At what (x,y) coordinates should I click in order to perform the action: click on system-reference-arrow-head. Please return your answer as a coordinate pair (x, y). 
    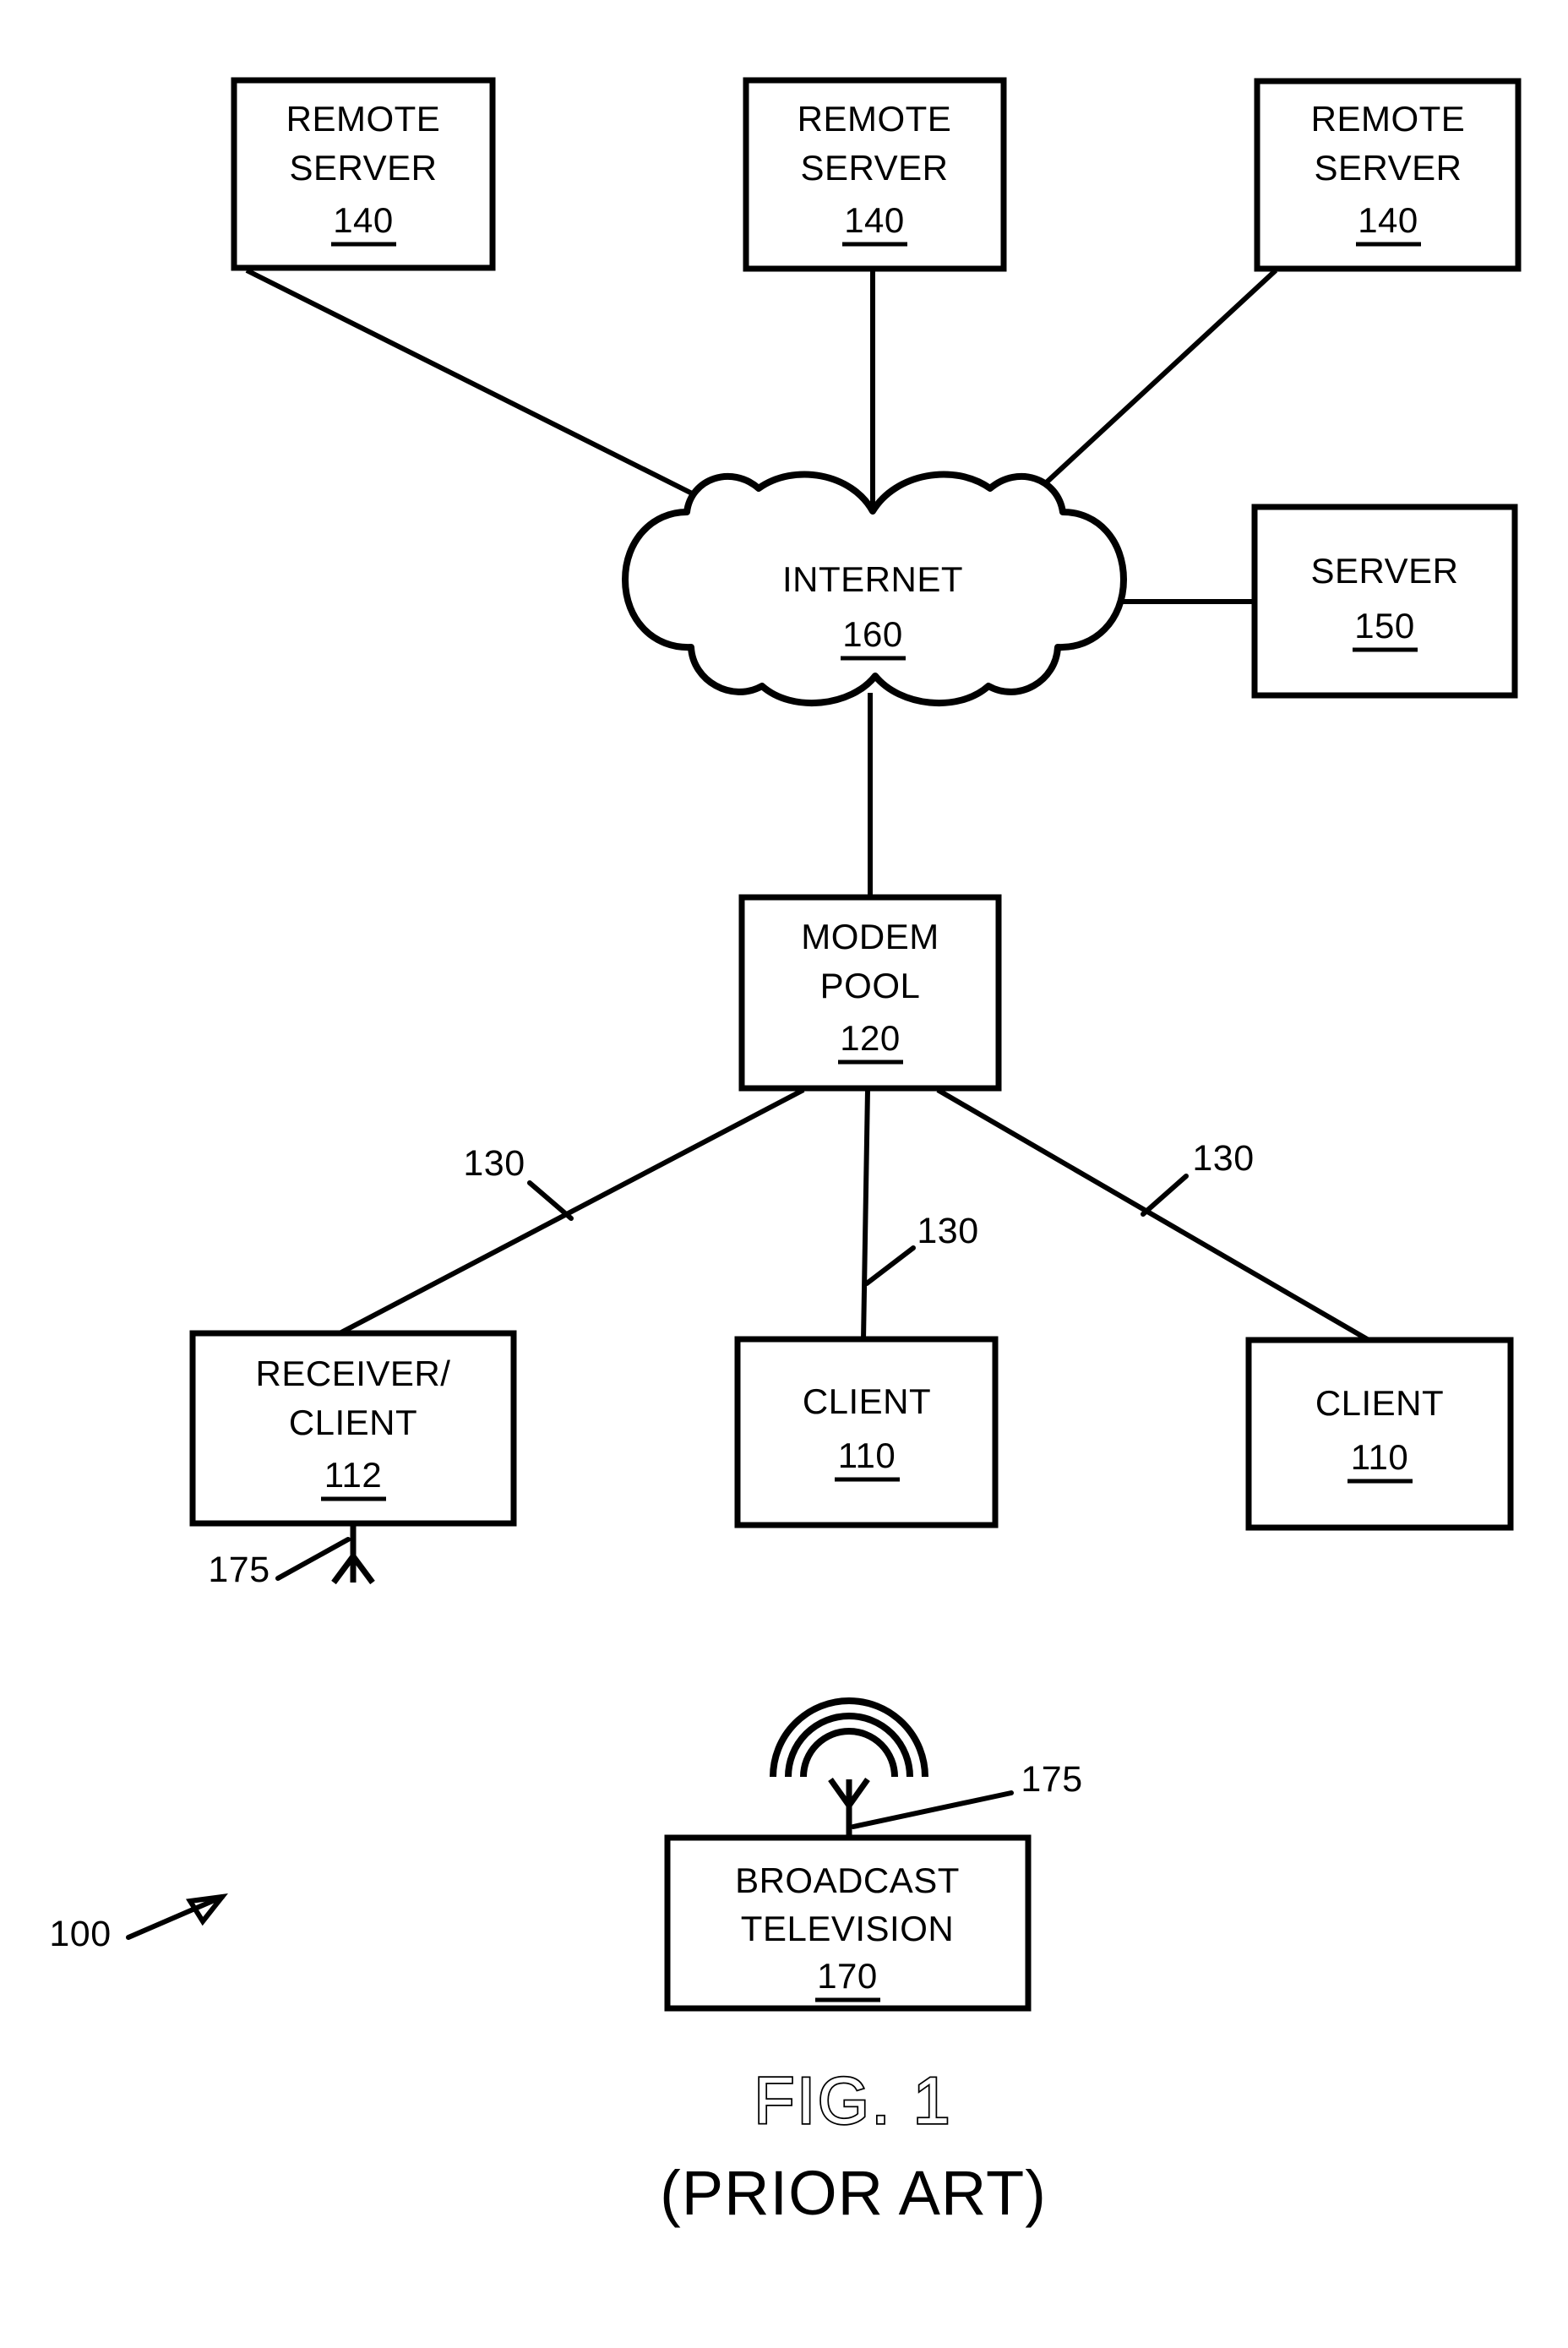
    Looking at the image, I should click on (206, 1909).